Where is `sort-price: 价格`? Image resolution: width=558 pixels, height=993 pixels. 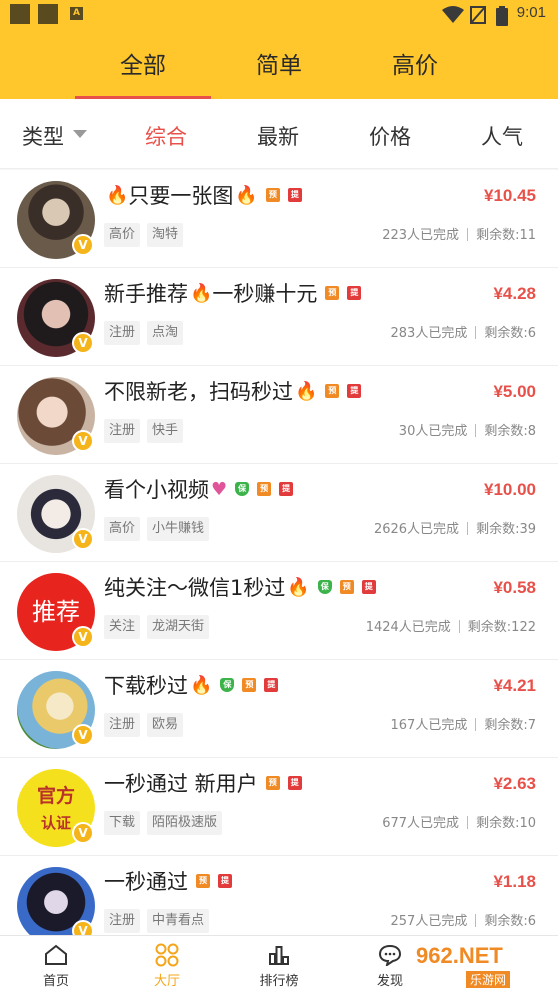
sort-price: 价格 is located at coordinates (390, 136).